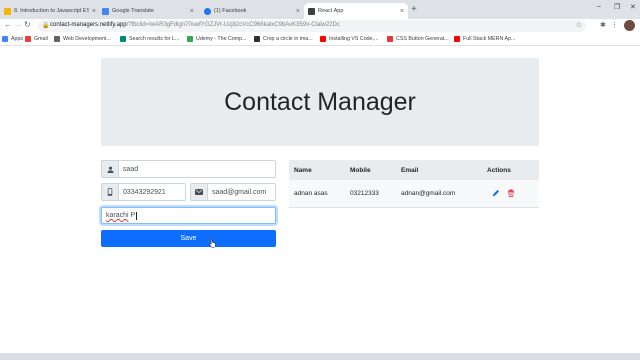 Image resolution: width=640 pixels, height=360 pixels. I want to click on address-input: karachi P, so click(188, 215).